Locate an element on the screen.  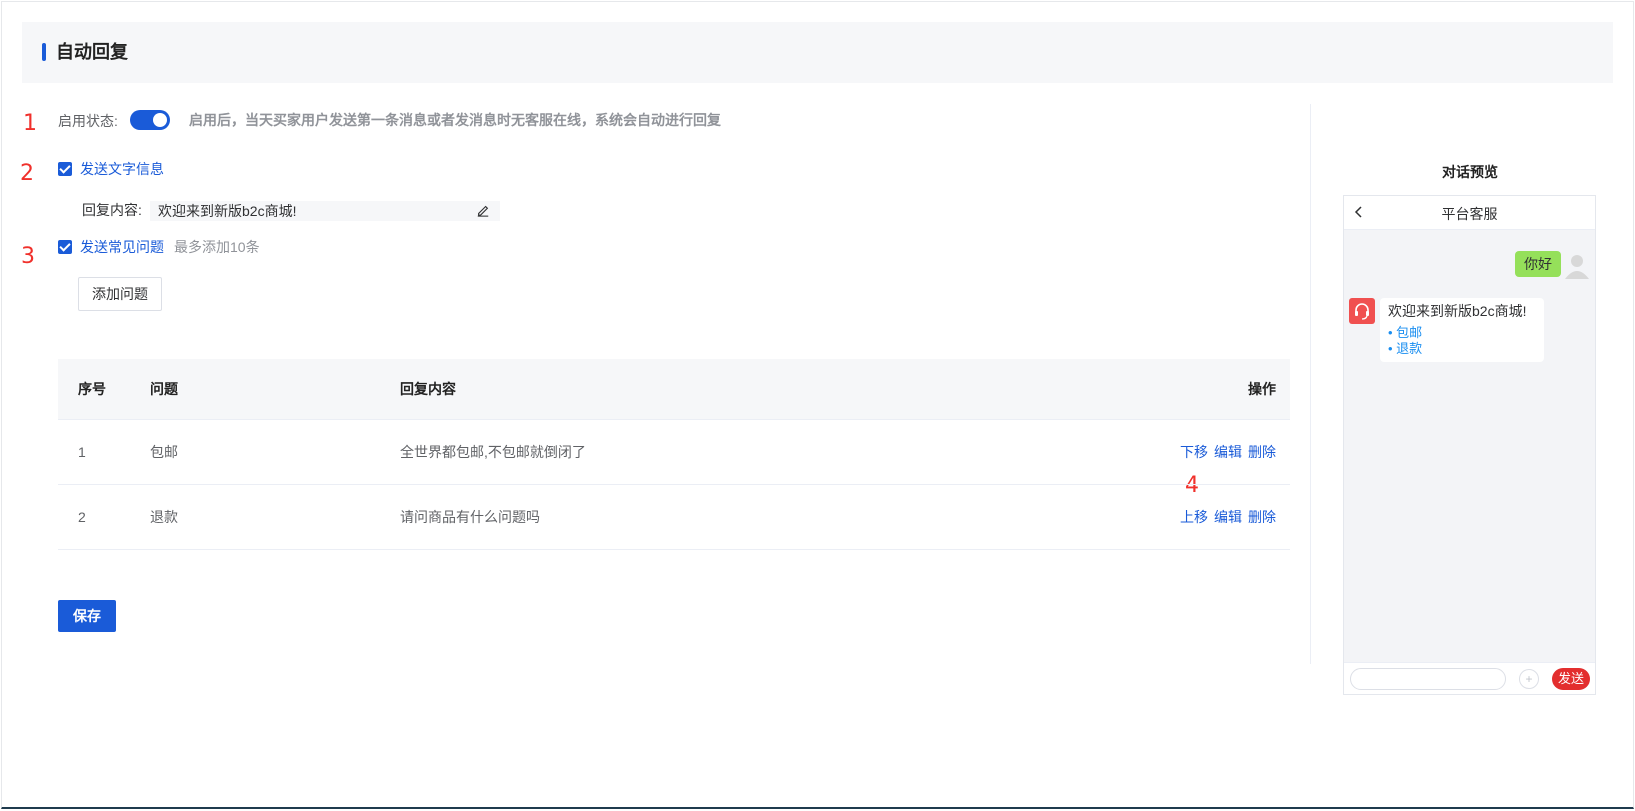
faq-item-link: • 退款 is located at coordinates (1462, 349).